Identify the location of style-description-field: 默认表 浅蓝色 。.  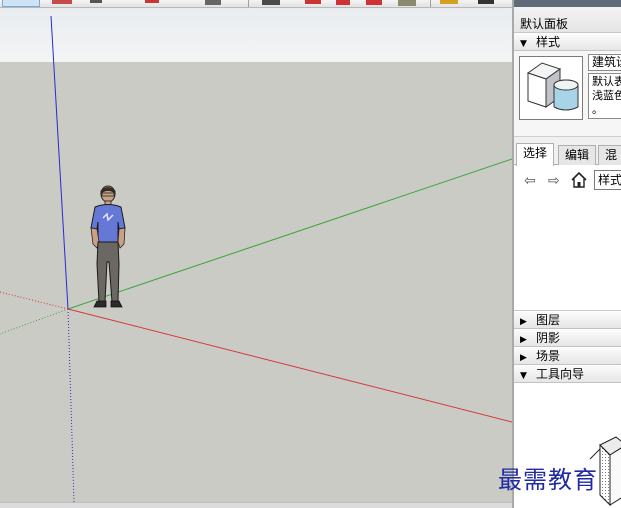
(604, 96).